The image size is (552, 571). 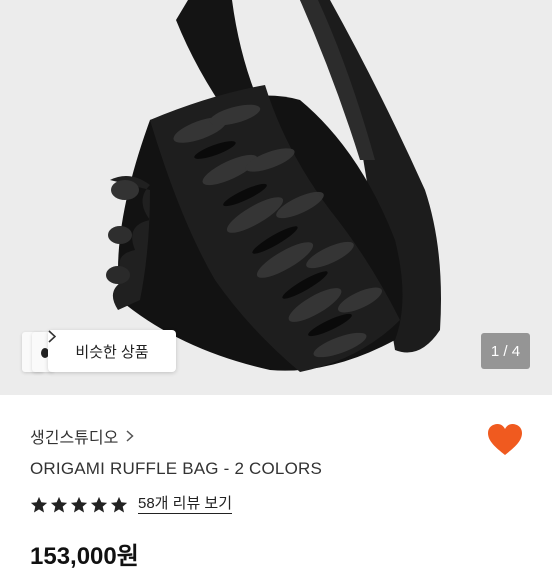 What do you see at coordinates (505, 440) in the screenshot?
I see `heart-icon` at bounding box center [505, 440].